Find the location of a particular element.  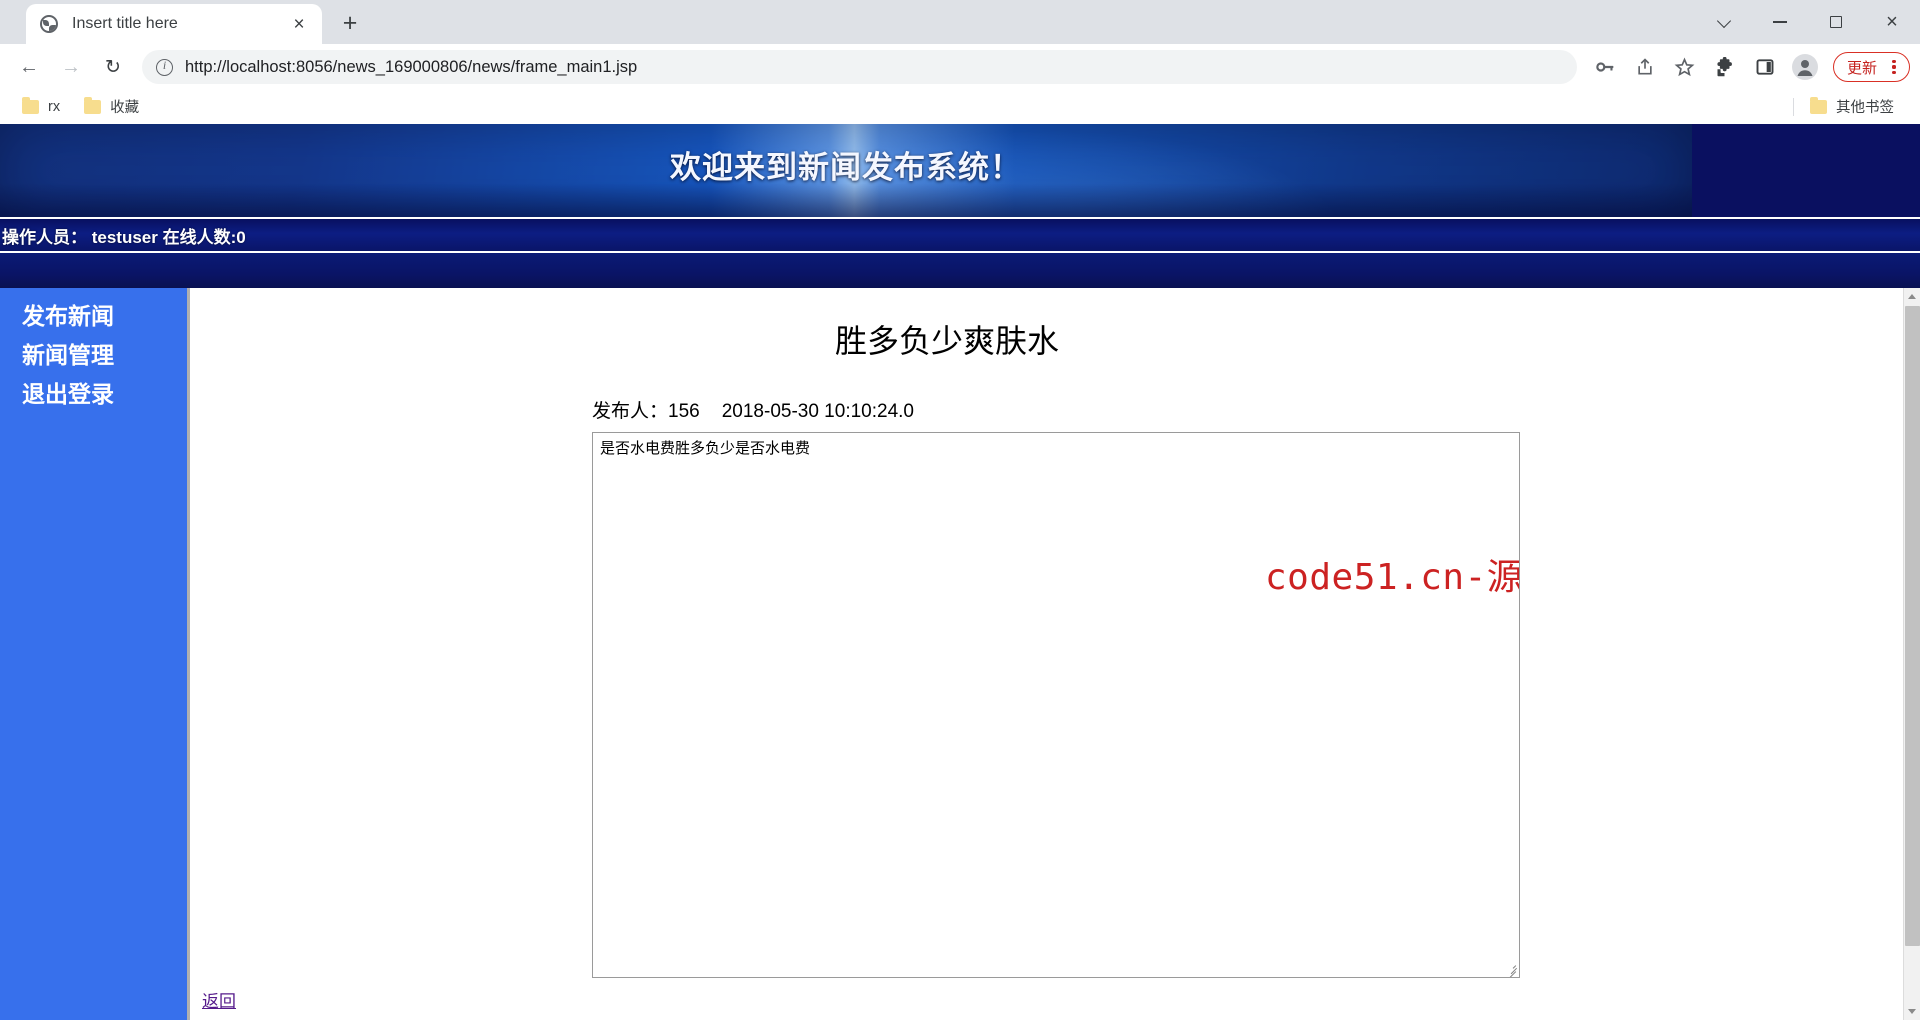

watermark-text: code51.cn-源码乐园盗图必究 is located at coordinates (1392, 577).